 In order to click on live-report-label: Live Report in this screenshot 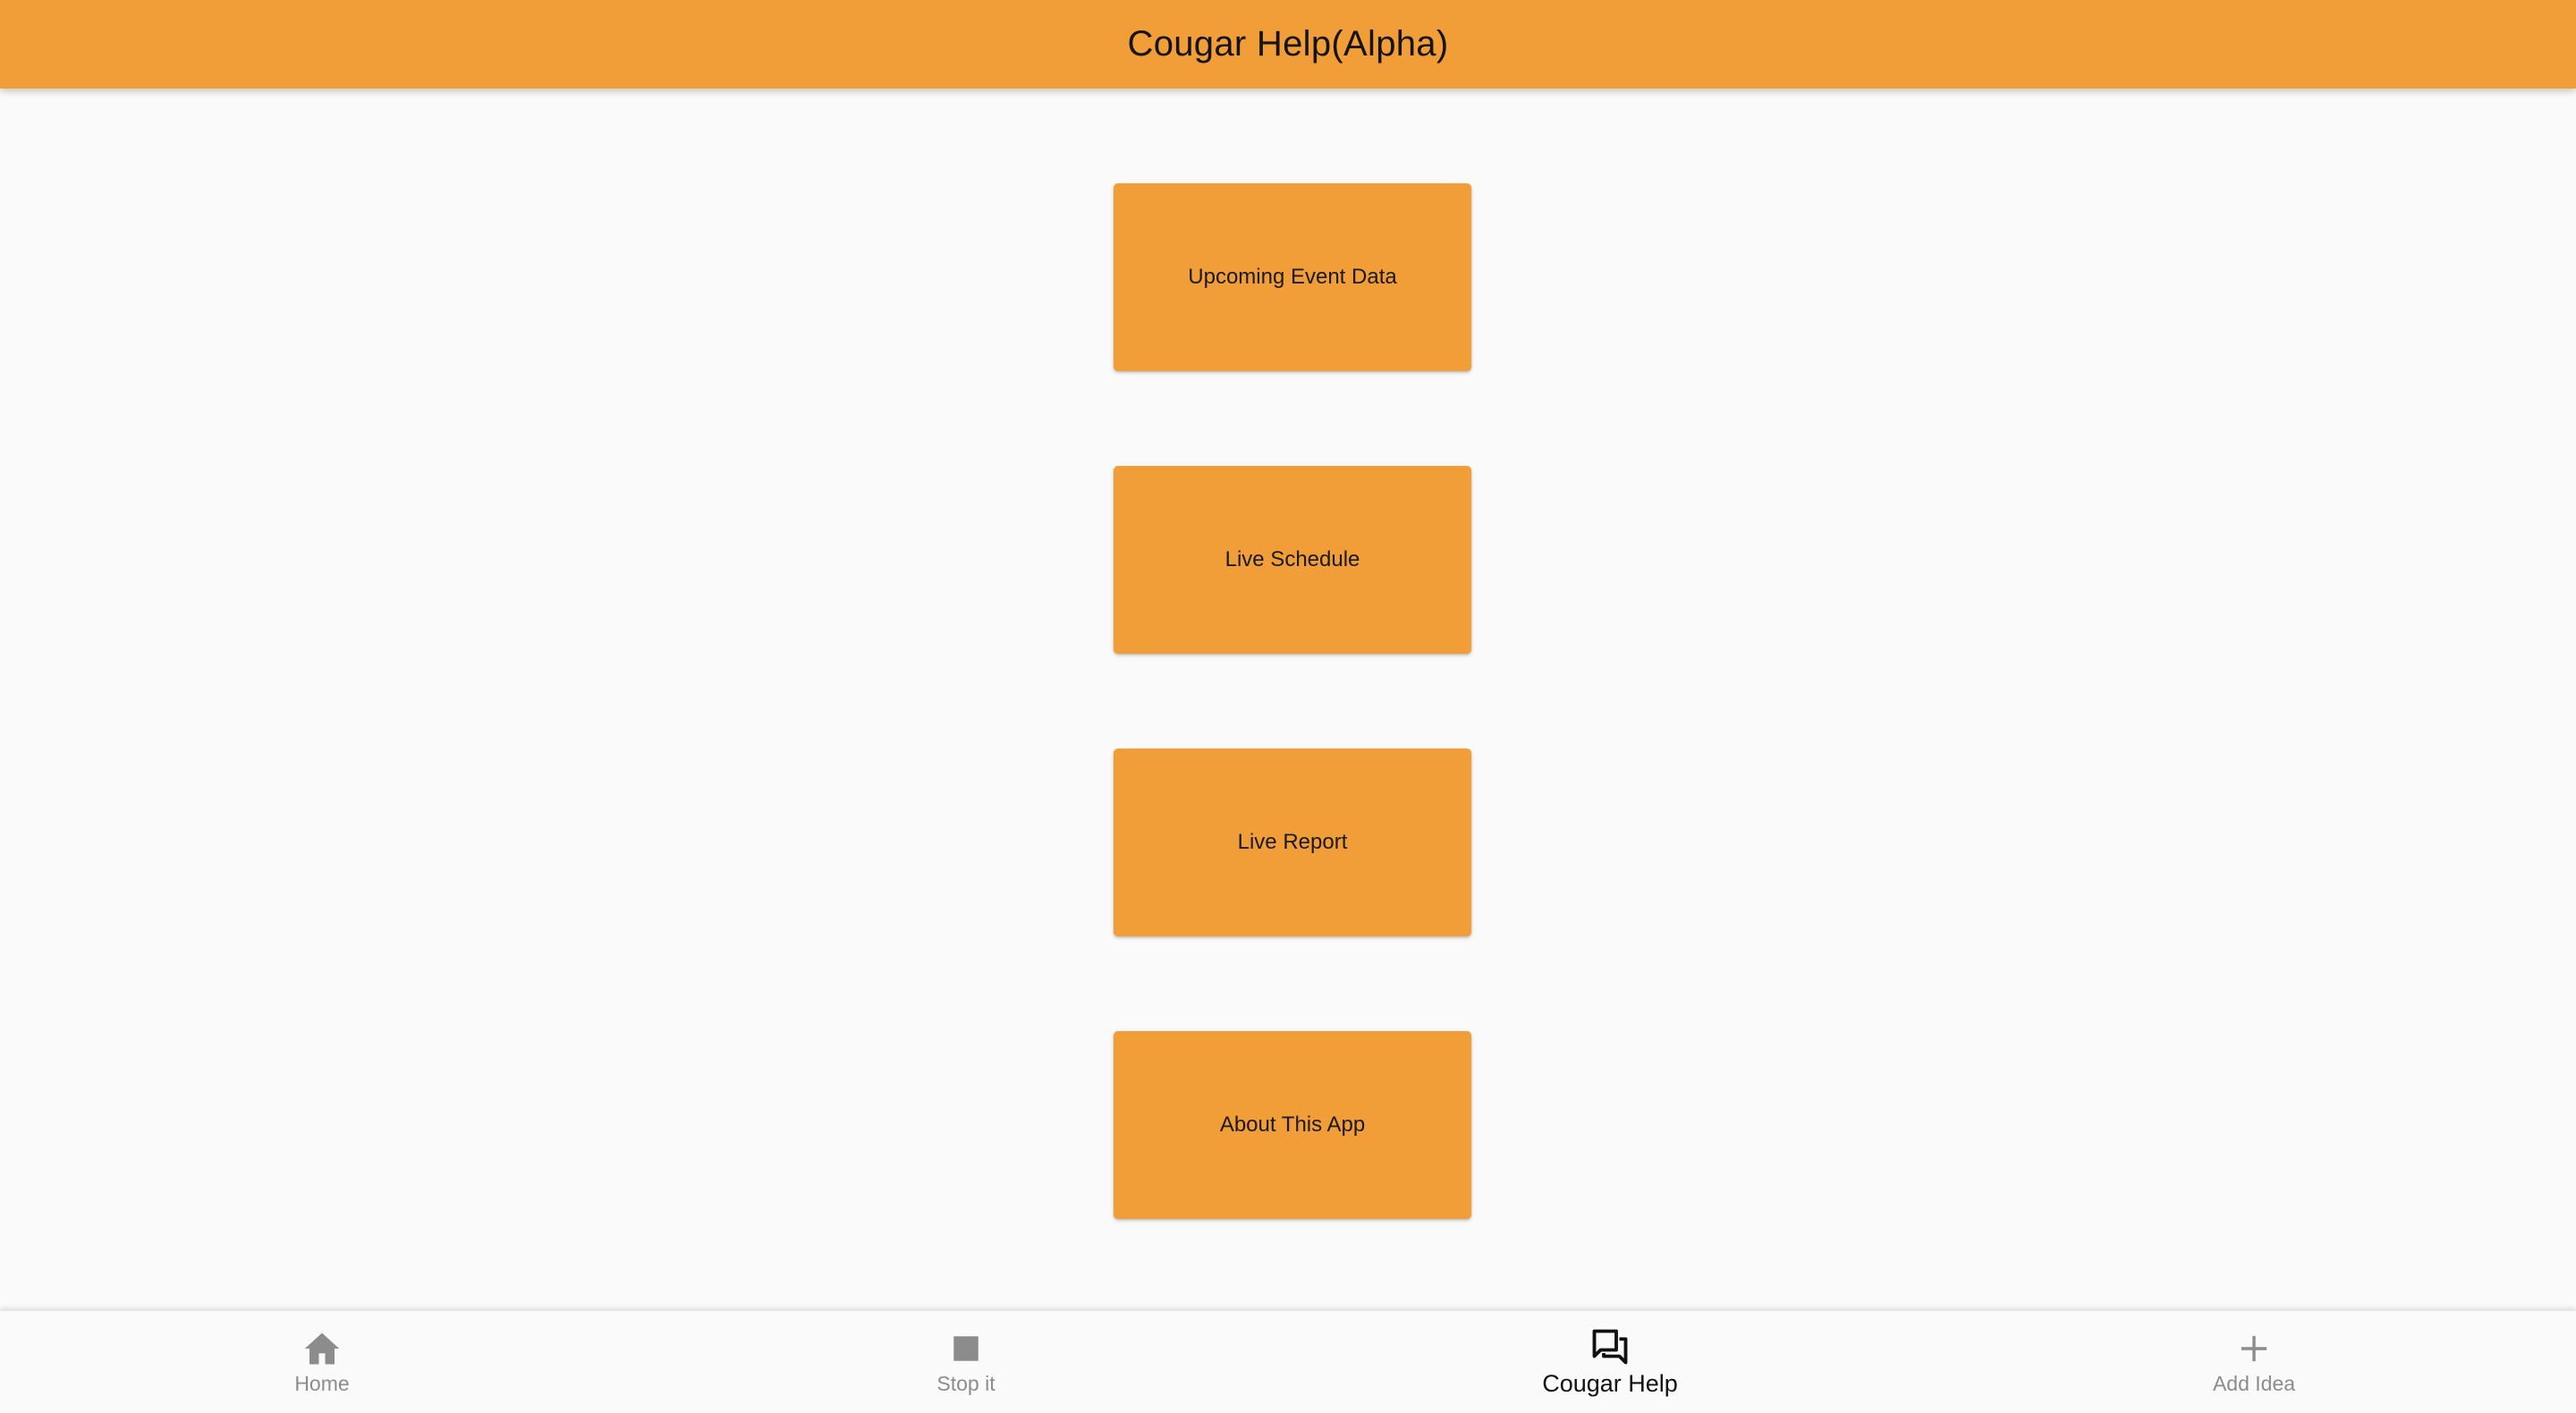, I will do `click(1292, 842)`.